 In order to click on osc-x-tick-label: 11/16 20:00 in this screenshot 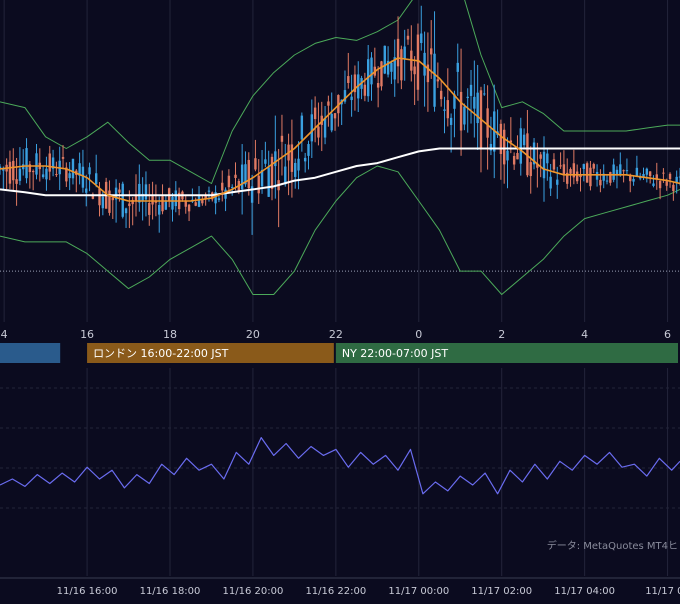, I will do `click(253, 591)`.